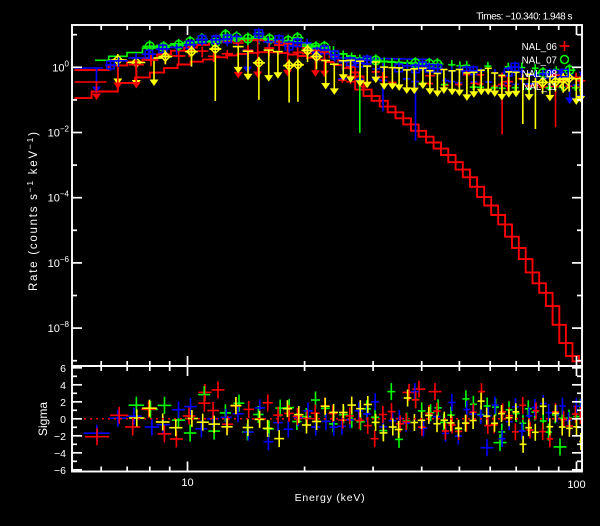 This screenshot has height=526, width=600. What do you see at coordinates (63, 403) in the screenshot?
I see `svg-text: 2` at bounding box center [63, 403].